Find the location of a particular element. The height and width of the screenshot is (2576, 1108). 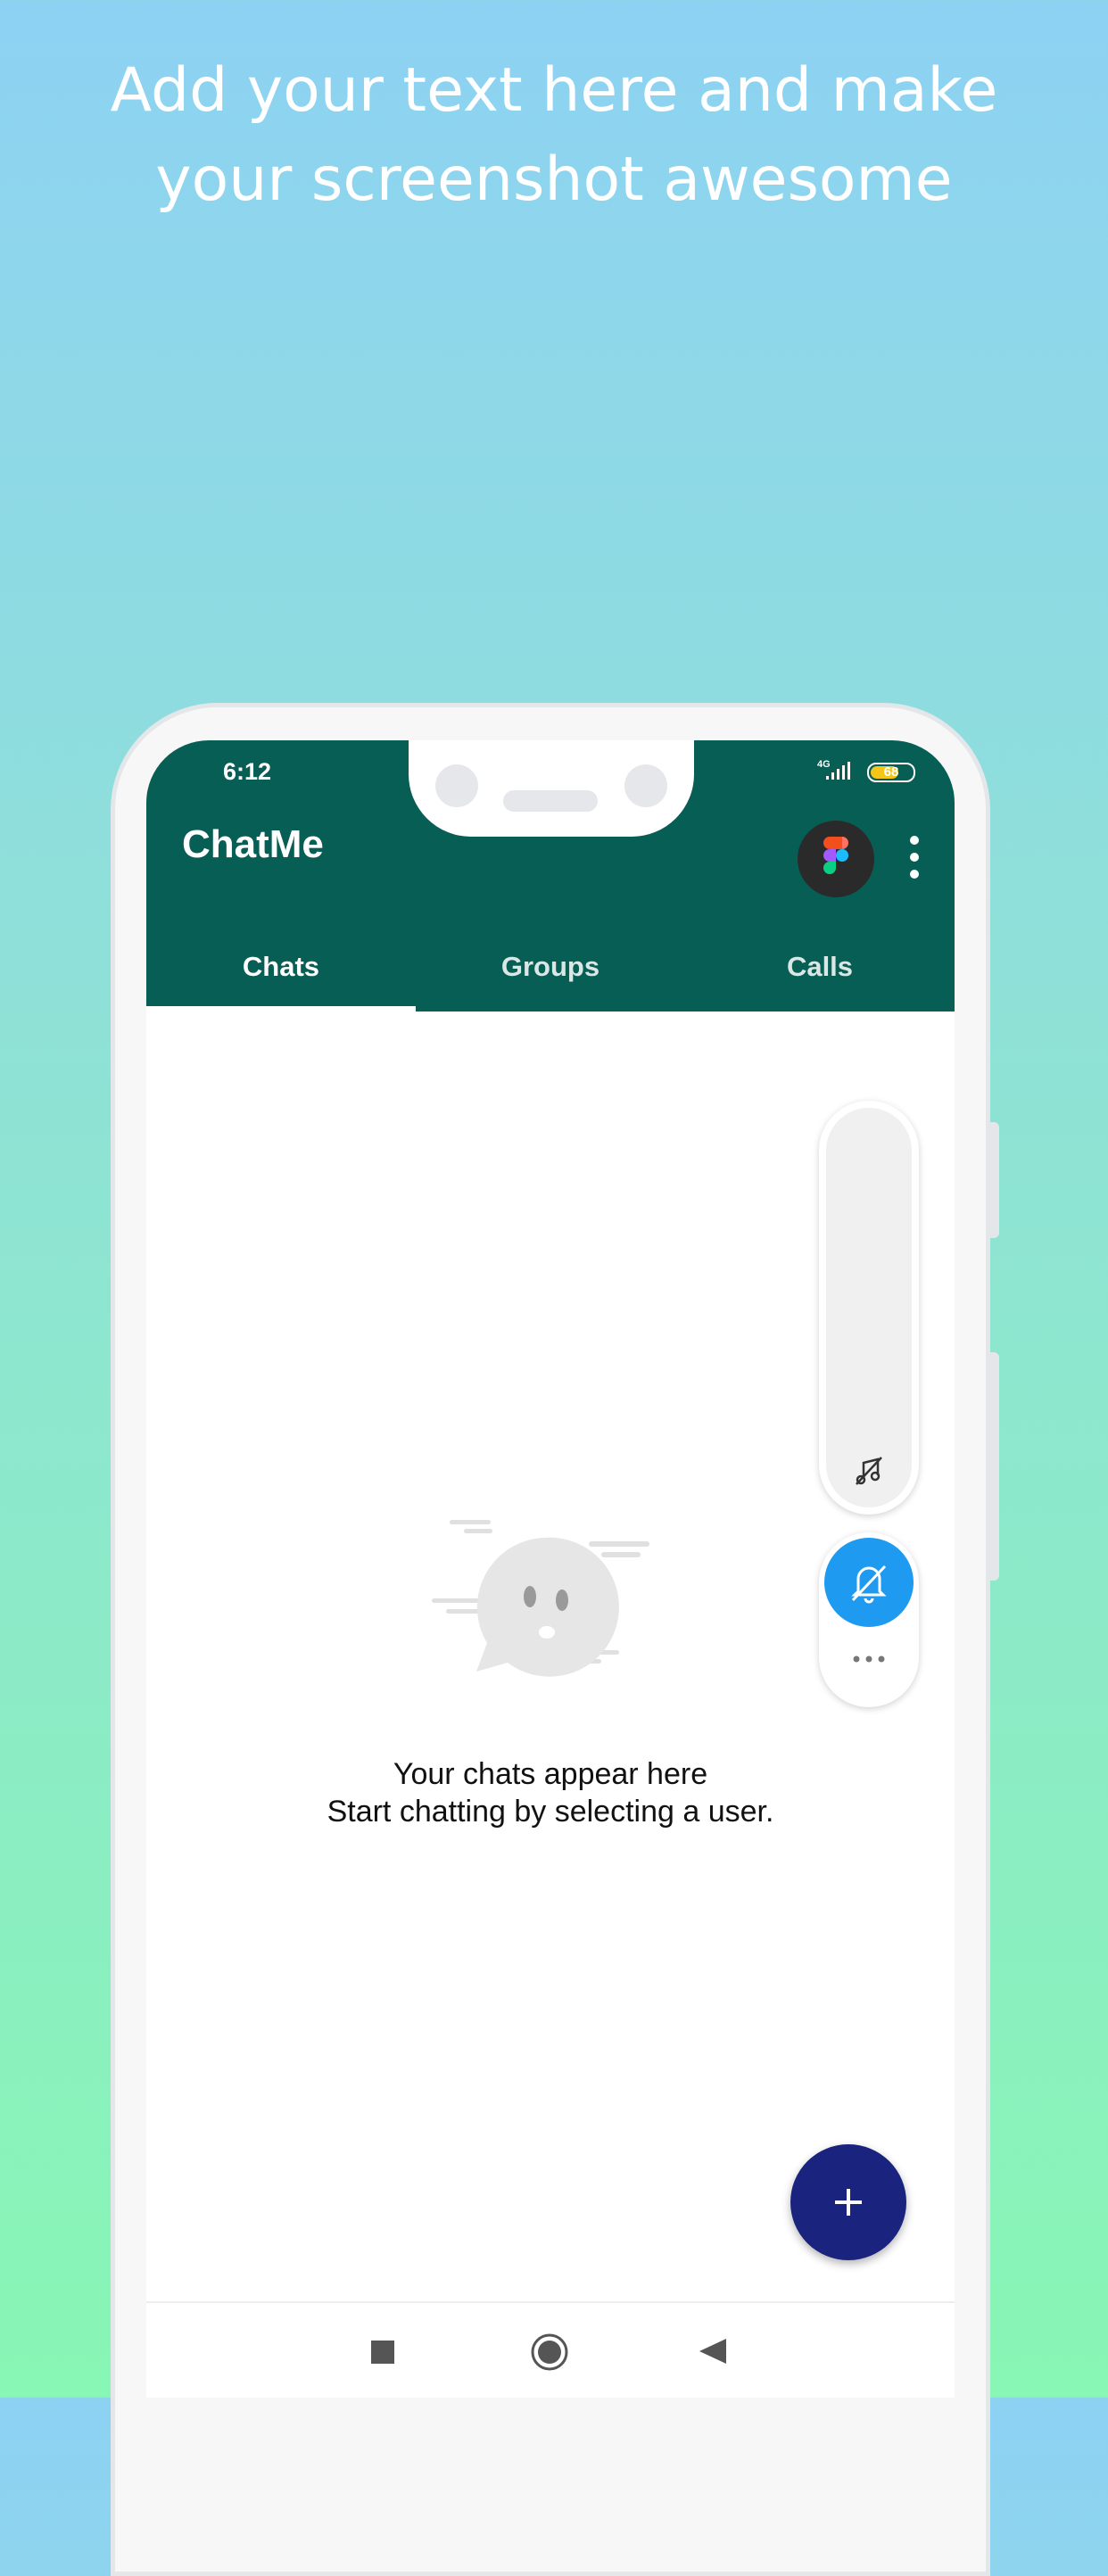

front-camera-right is located at coordinates (645, 786).